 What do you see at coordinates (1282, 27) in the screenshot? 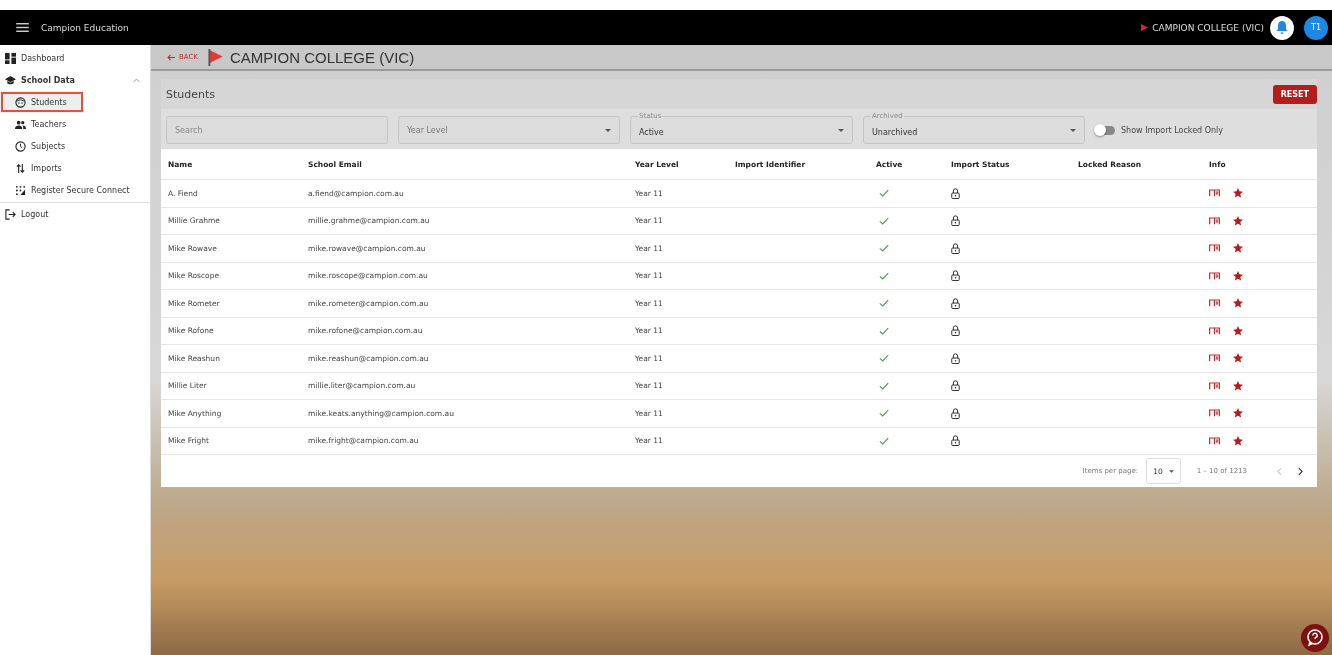
I see `notification-bell-icon` at bounding box center [1282, 27].